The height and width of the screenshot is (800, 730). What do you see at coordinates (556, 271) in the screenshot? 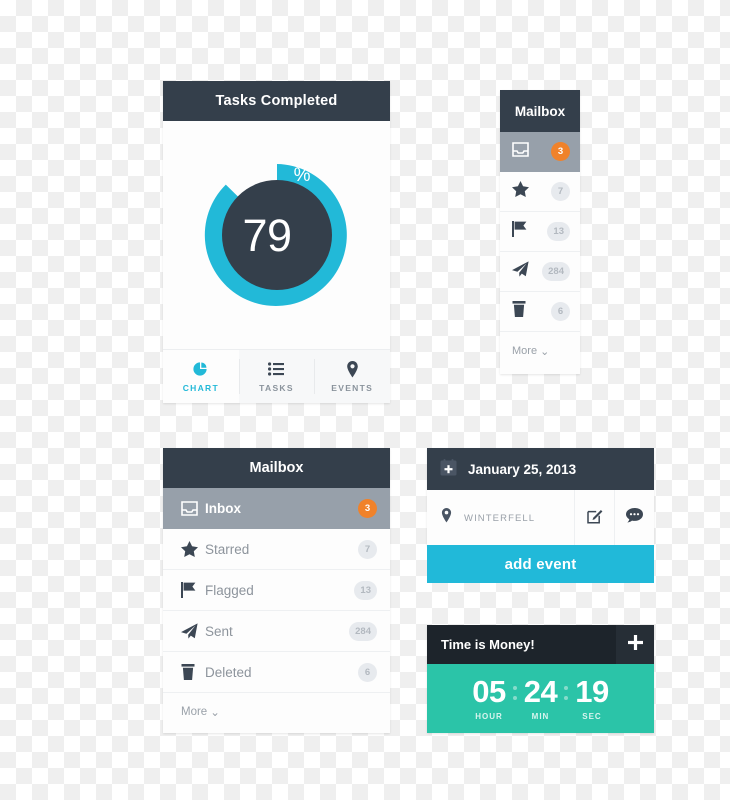
I see `mailbox-mini-badge-sent: 284` at bounding box center [556, 271].